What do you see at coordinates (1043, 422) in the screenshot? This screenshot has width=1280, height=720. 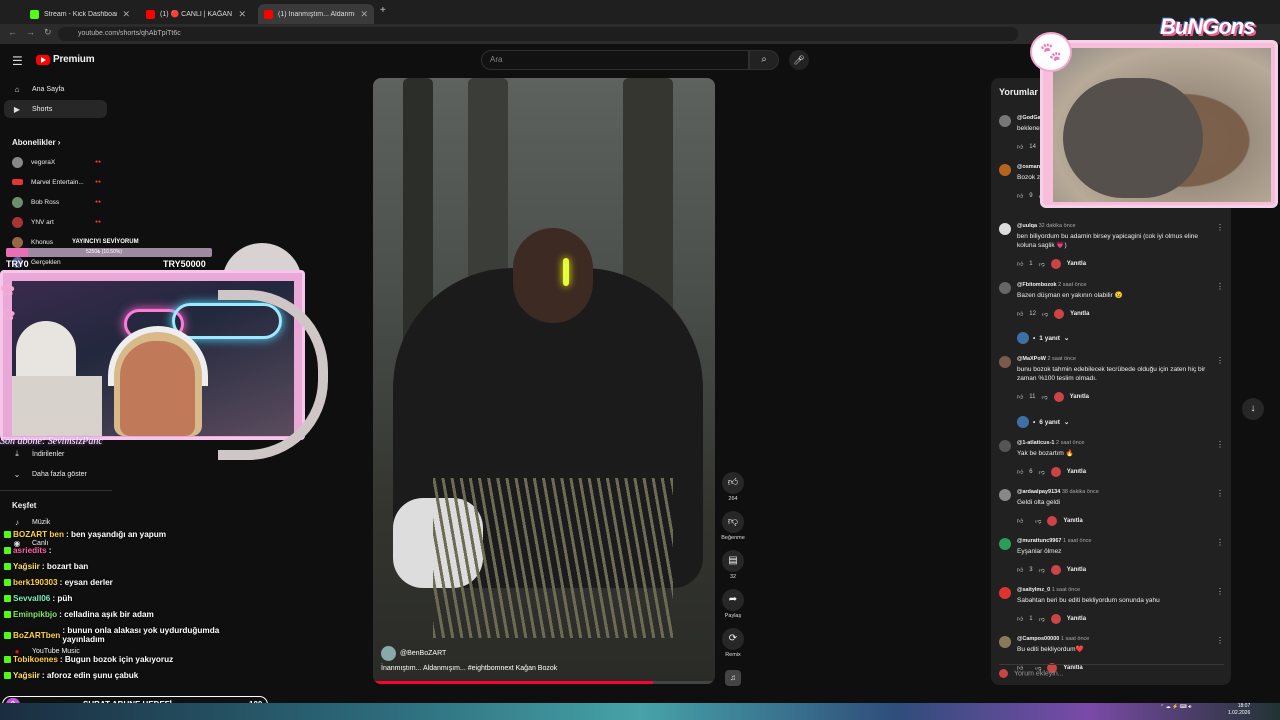 I see `view-replies-button: • 6 yanıt ⌄` at bounding box center [1043, 422].